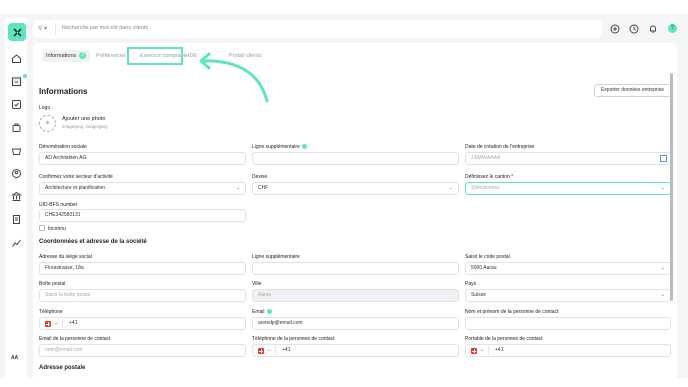  I want to click on date-creation-label: Date de création de l'entreprise, so click(500, 147).